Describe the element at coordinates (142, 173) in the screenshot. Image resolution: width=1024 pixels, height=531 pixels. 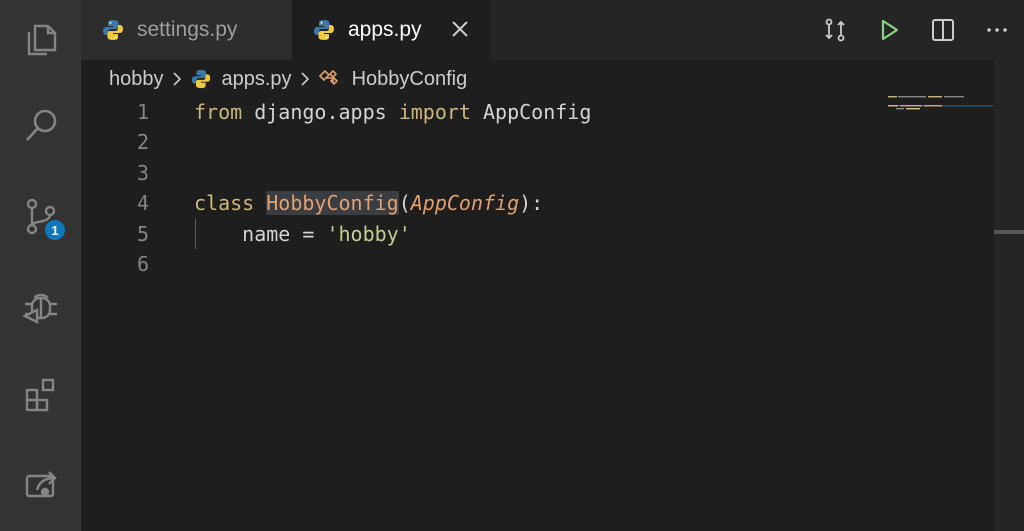
I see `line-number: 3` at that location.